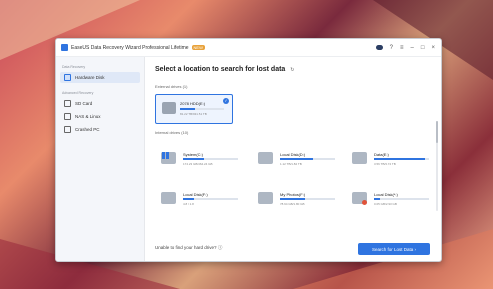  What do you see at coordinates (193, 154) in the screenshot?
I see `drive-name: System(C:)` at bounding box center [193, 154].